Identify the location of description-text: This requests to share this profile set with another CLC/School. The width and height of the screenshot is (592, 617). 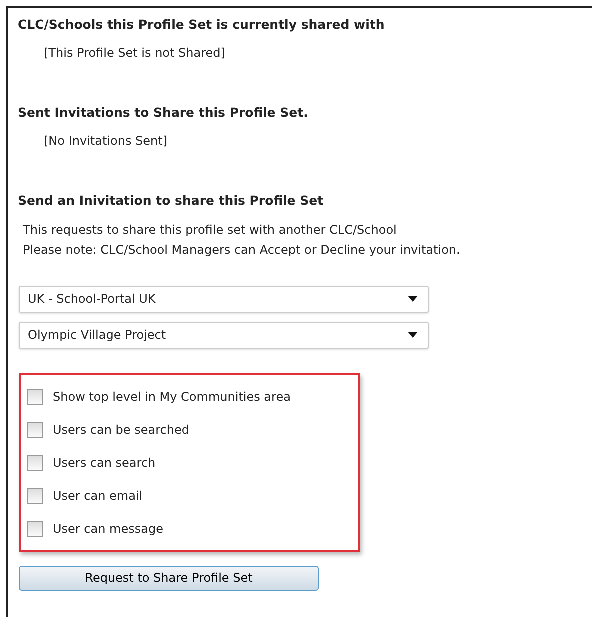
(210, 230).